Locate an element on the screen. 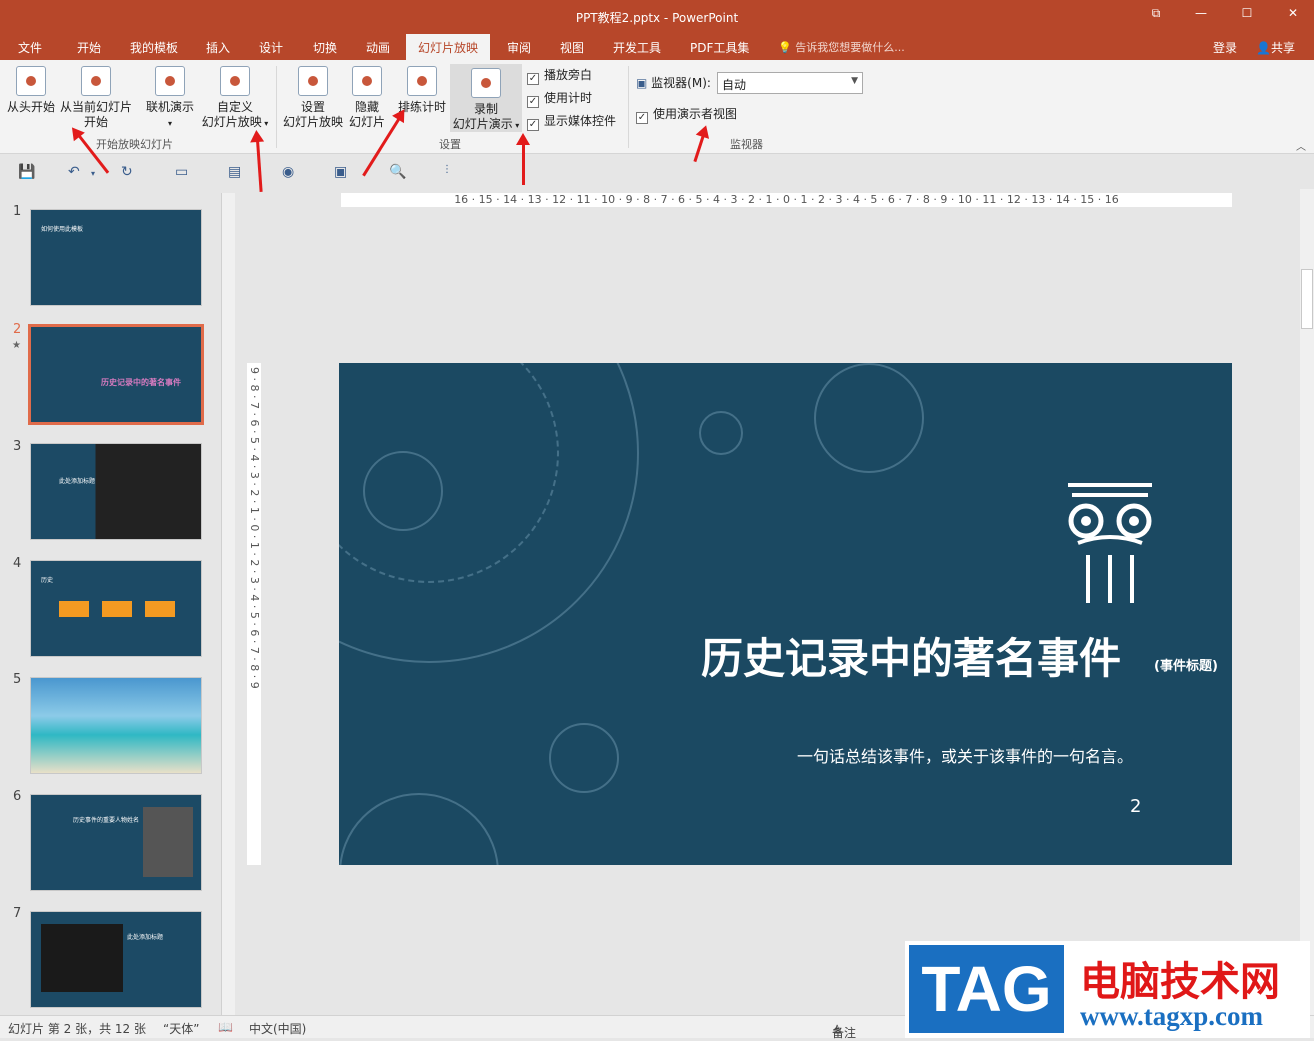  more-icon: ⋮ is located at coordinates (447, 169).